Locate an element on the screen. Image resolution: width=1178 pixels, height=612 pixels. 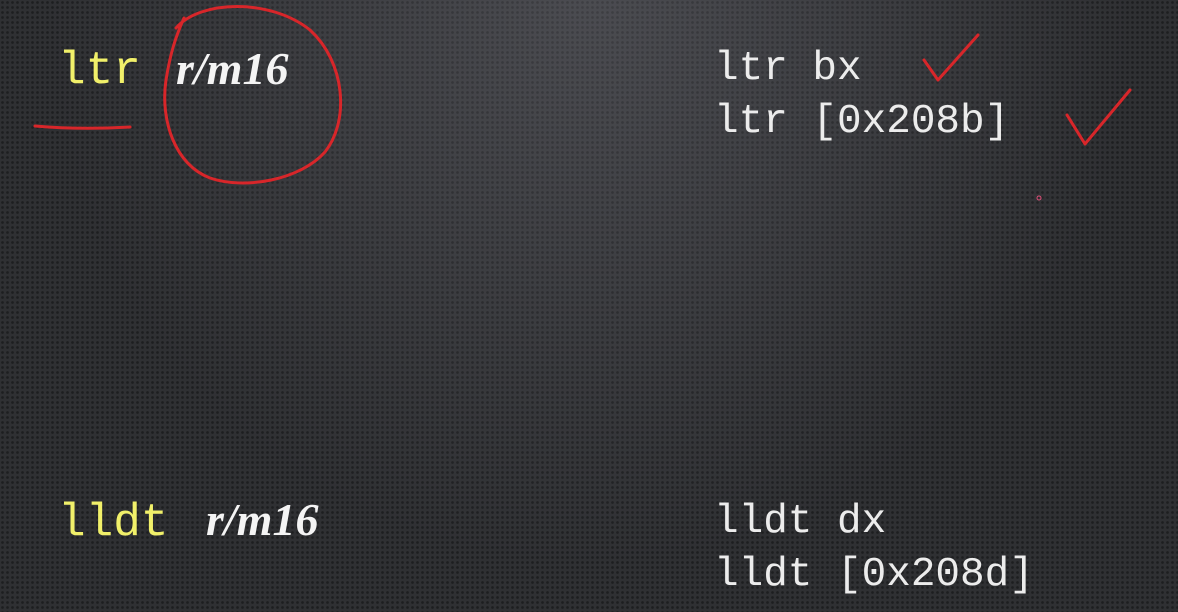
example-lldt-register: lldt dx is located at coordinates (800, 522).